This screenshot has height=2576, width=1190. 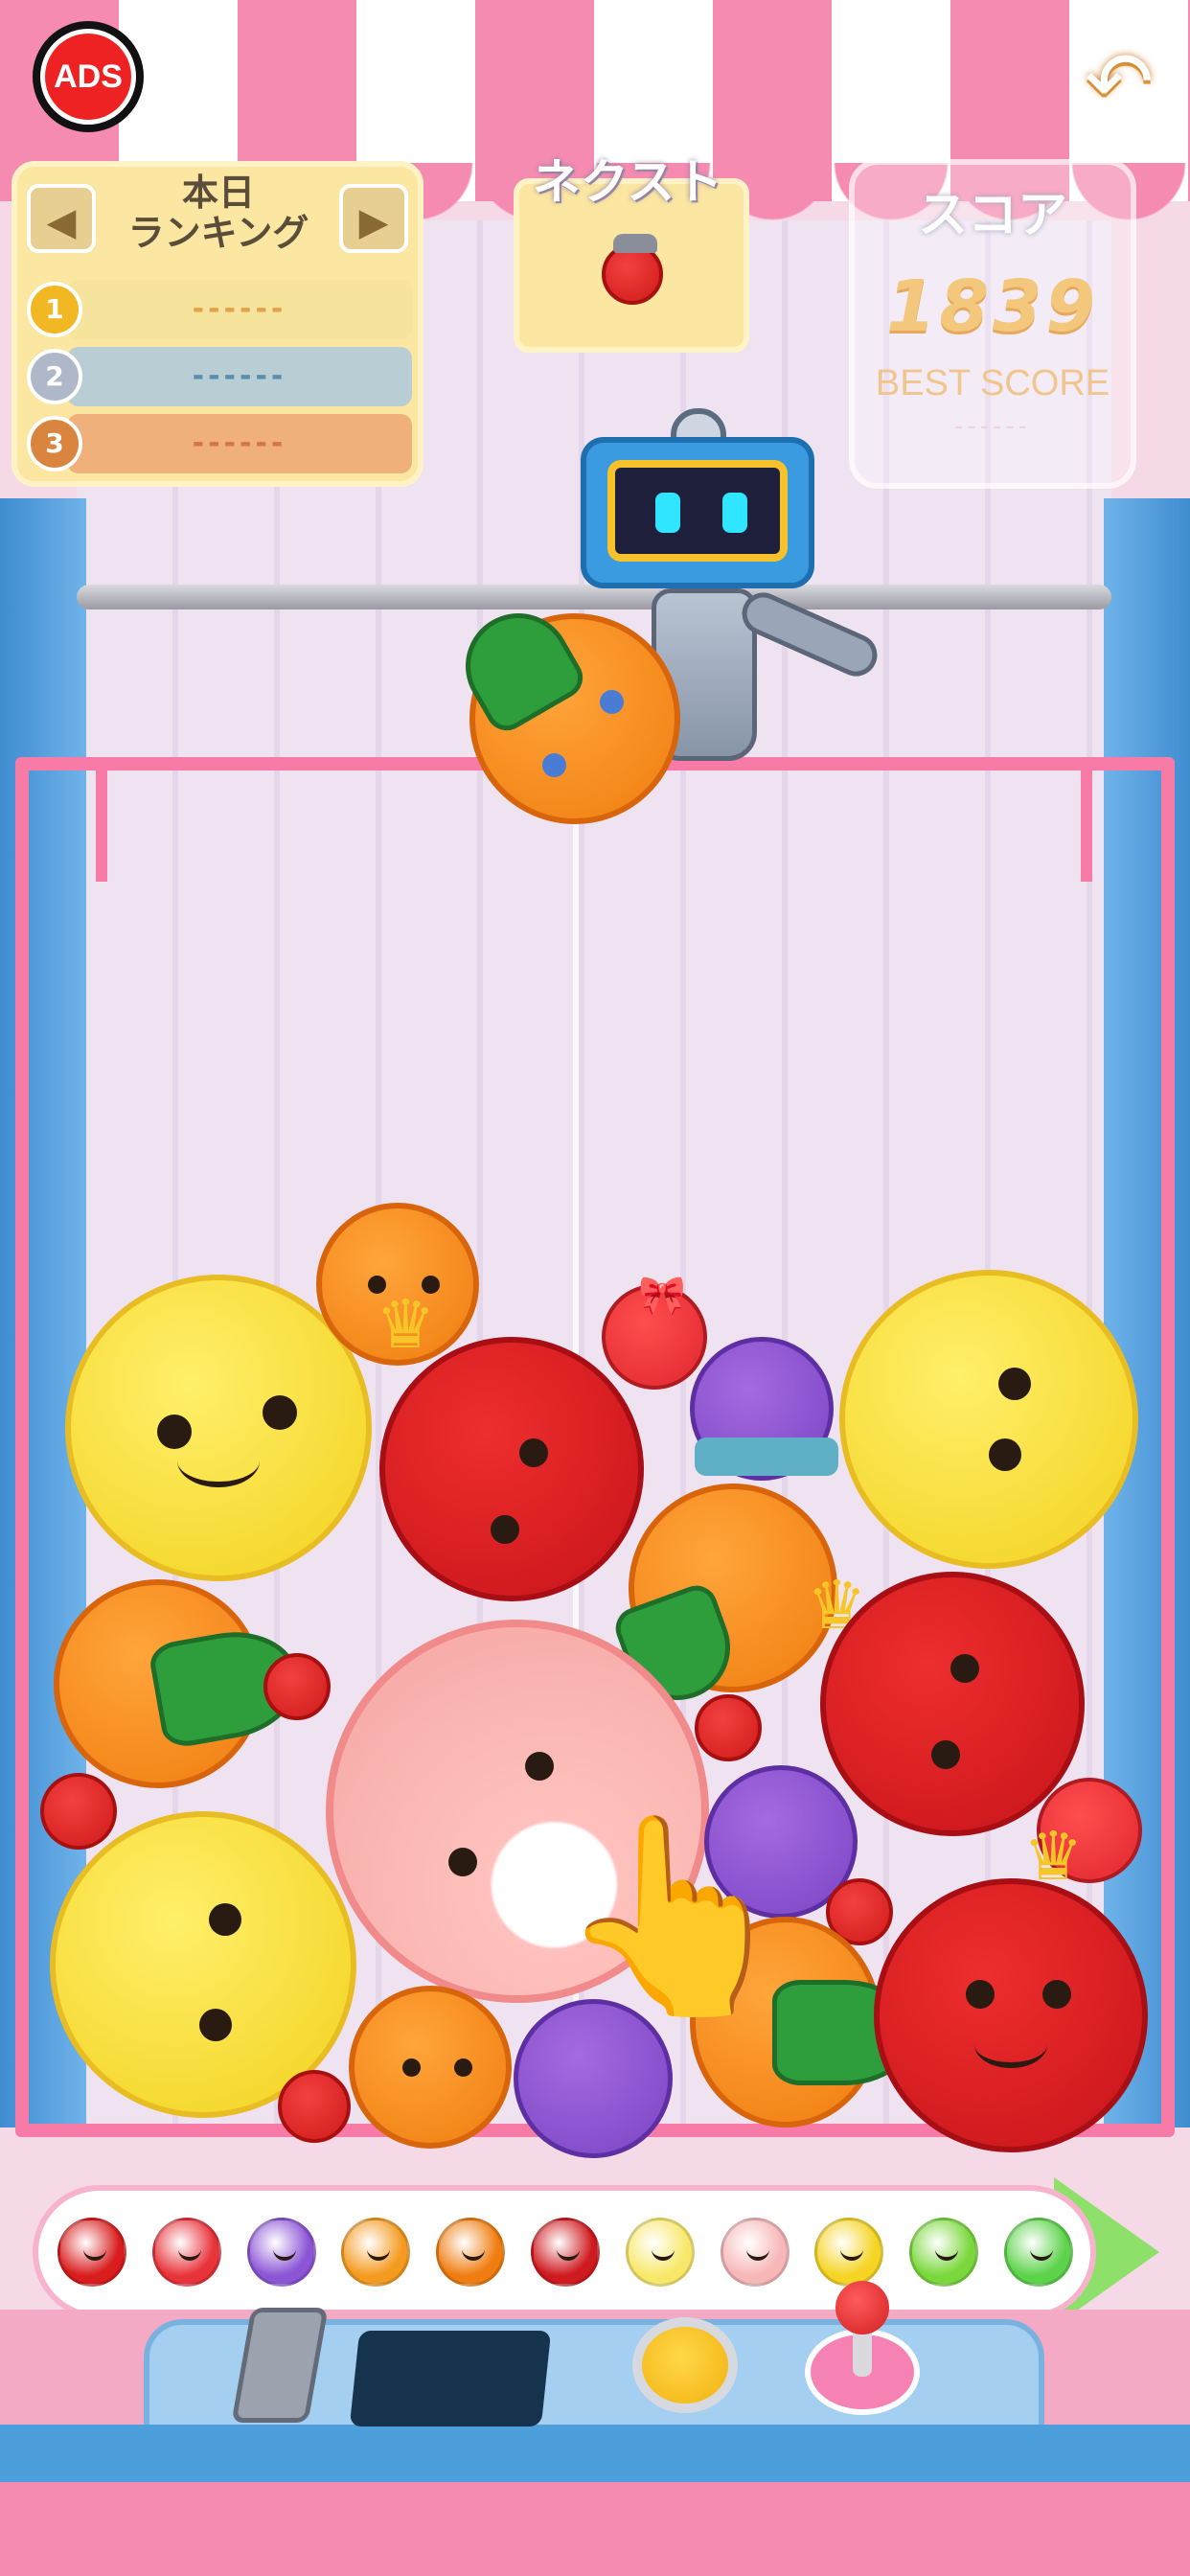 I want to click on evo-apple-icon, so click(x=565, y=2252).